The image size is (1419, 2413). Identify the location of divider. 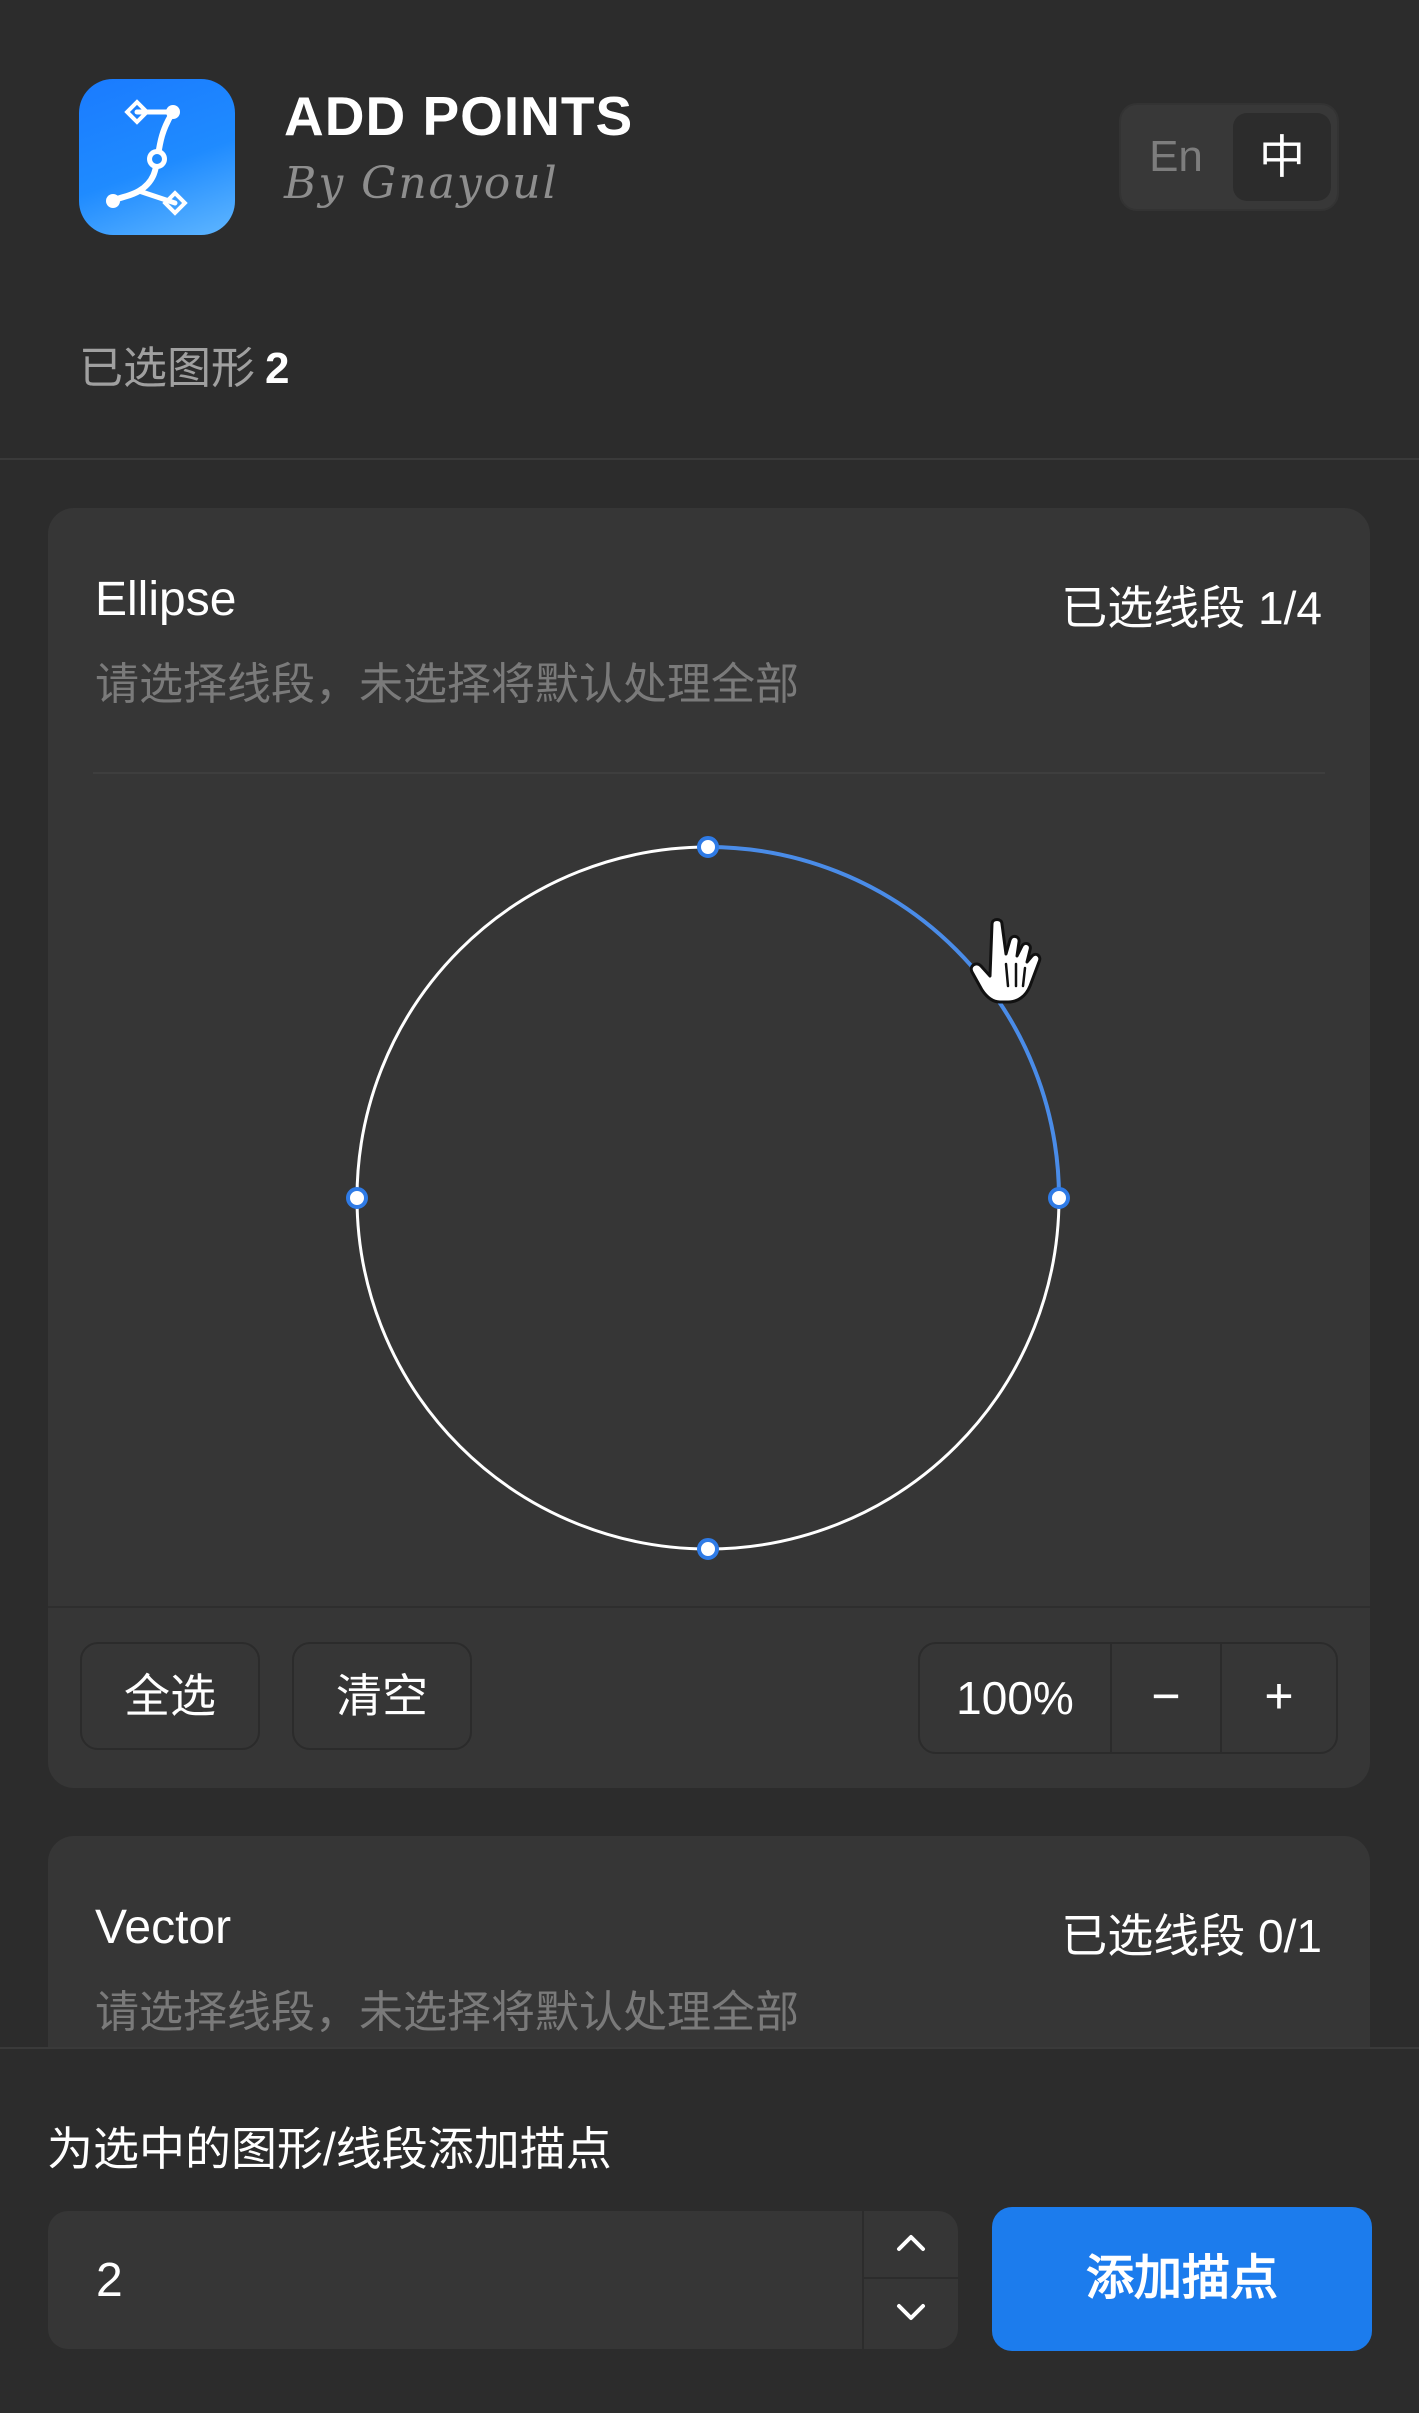
(709, 1607).